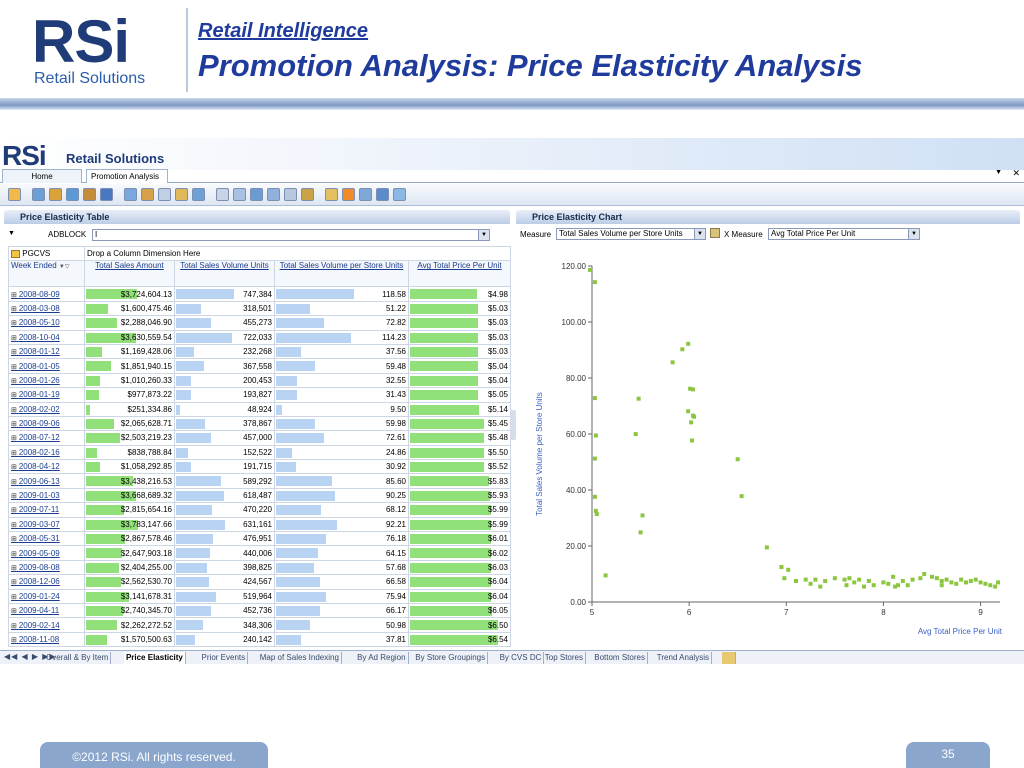 Image resolution: width=1024 pixels, height=768 pixels. What do you see at coordinates (46, 467) in the screenshot?
I see `week-ended-cell: ⊞ 2008-04-12` at bounding box center [46, 467].